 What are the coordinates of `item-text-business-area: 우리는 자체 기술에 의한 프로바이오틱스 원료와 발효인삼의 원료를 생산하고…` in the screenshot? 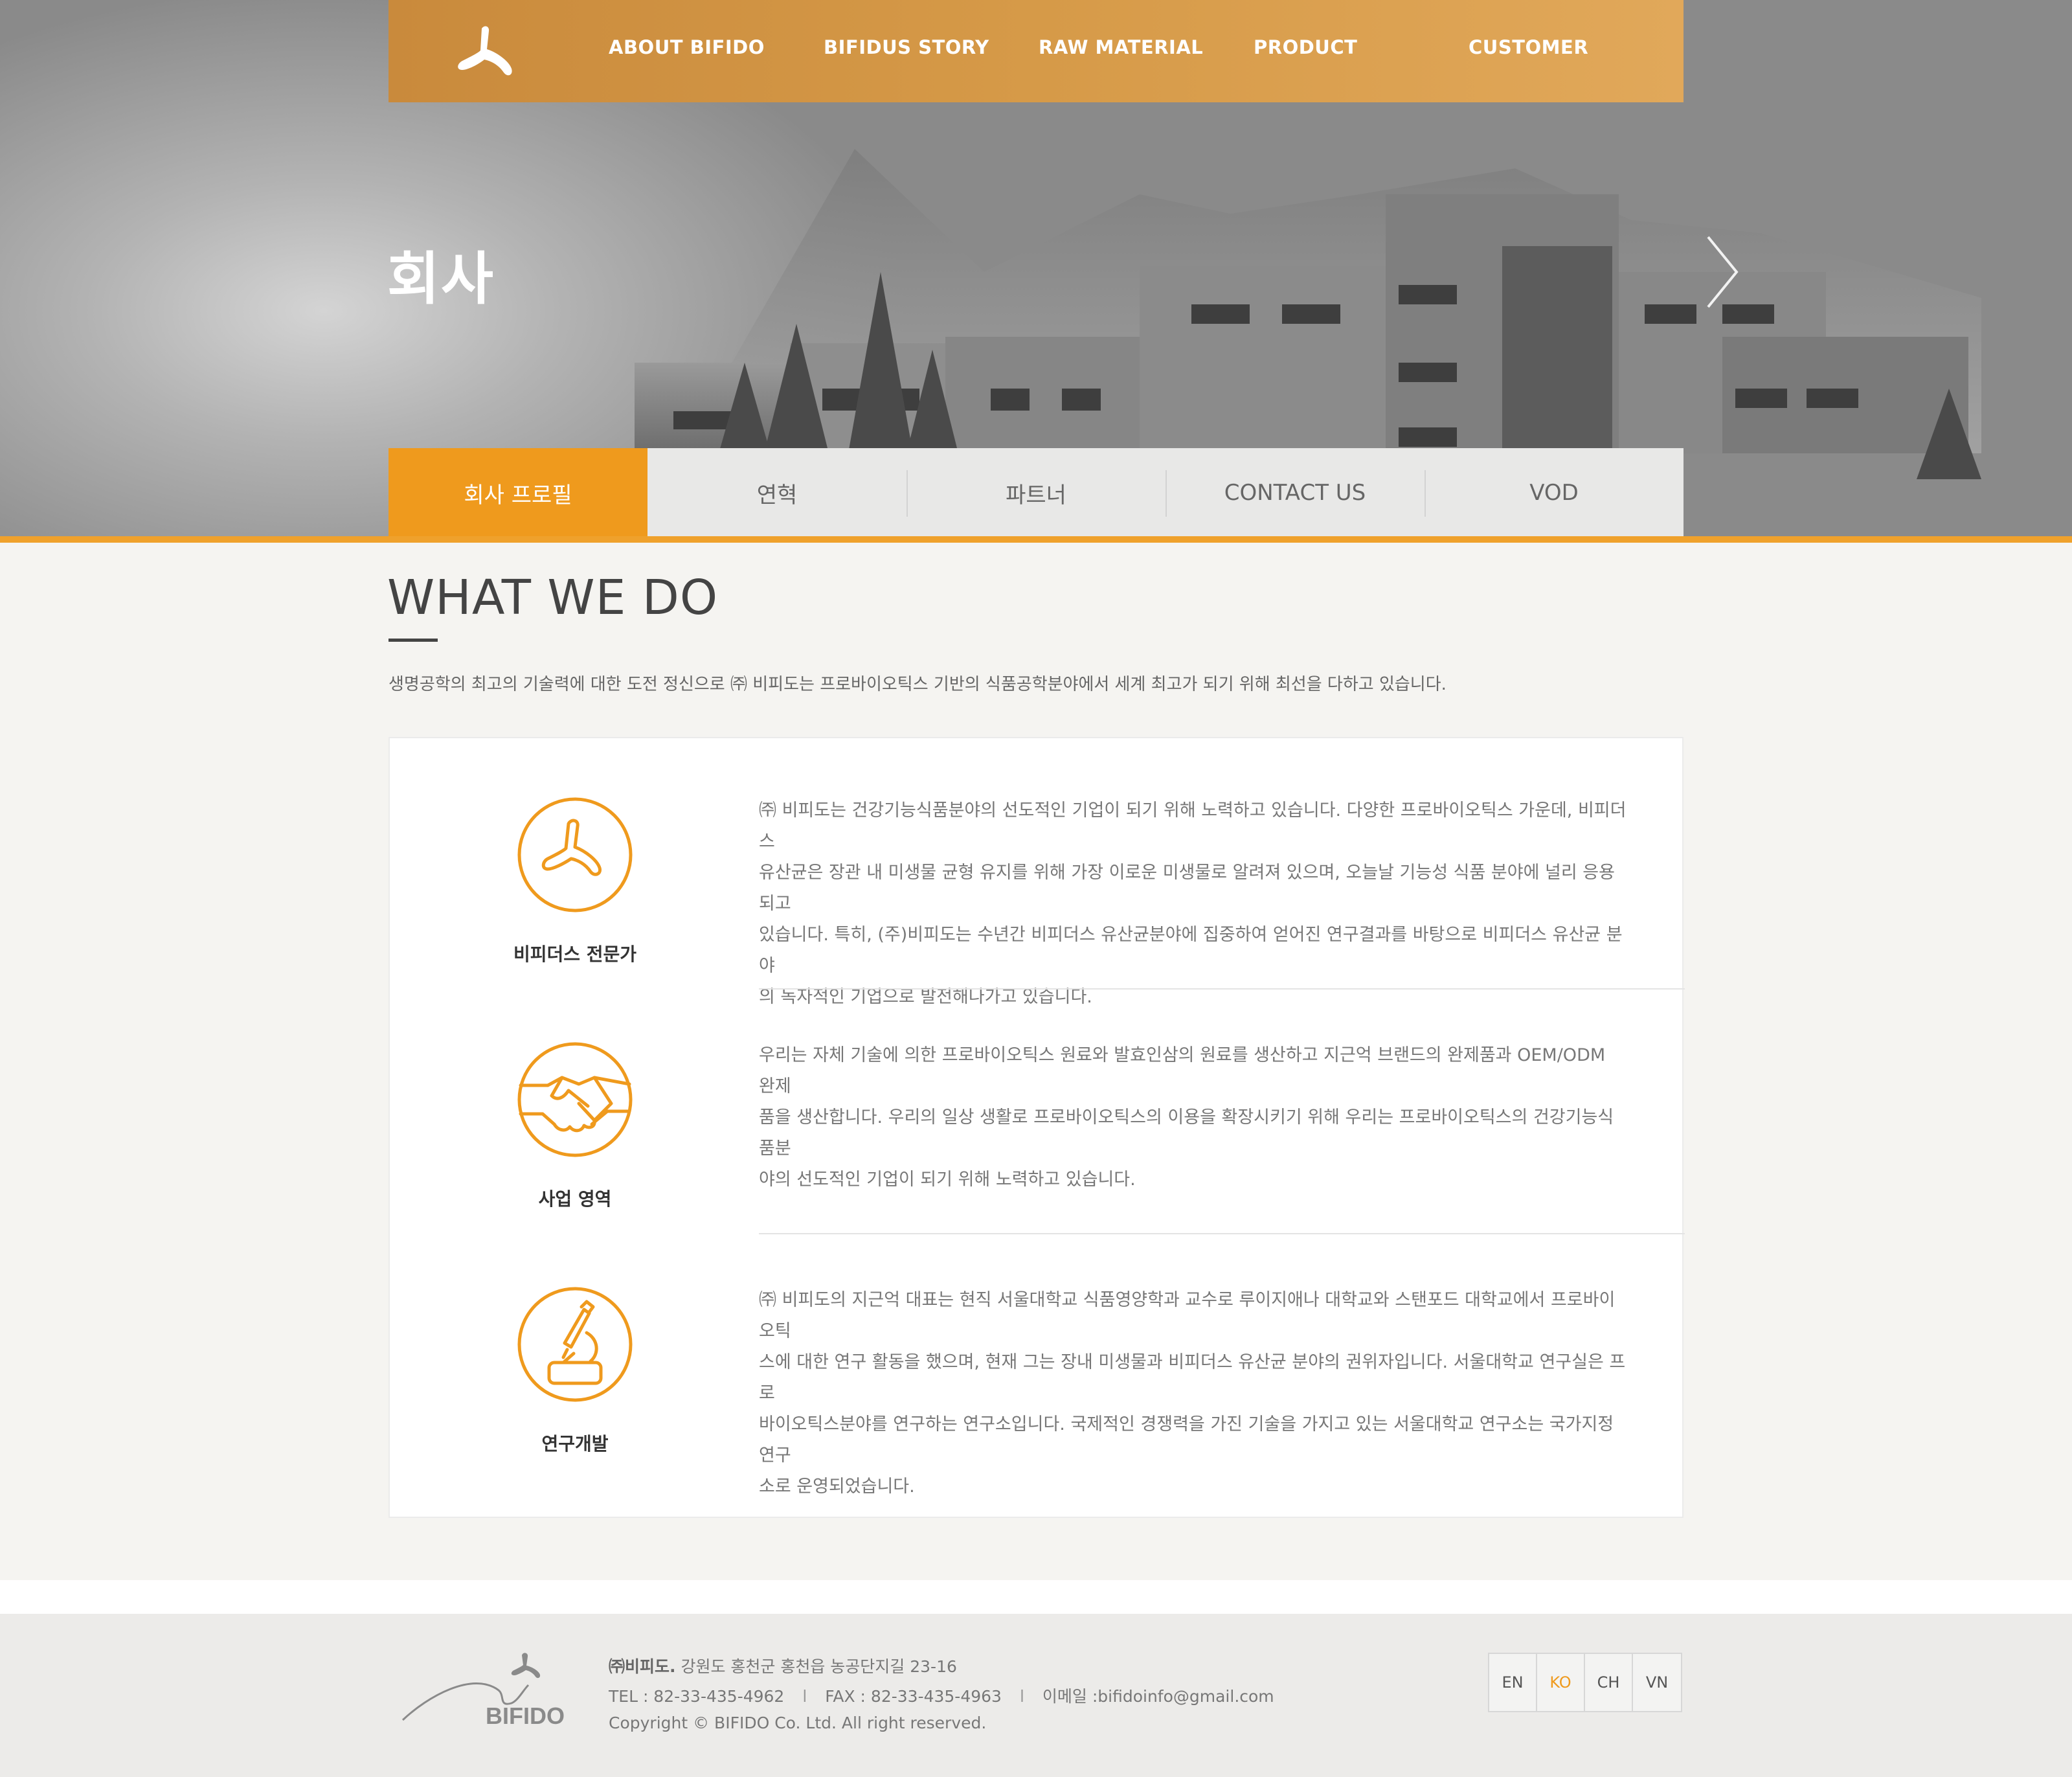 It's located at (1193, 1117).